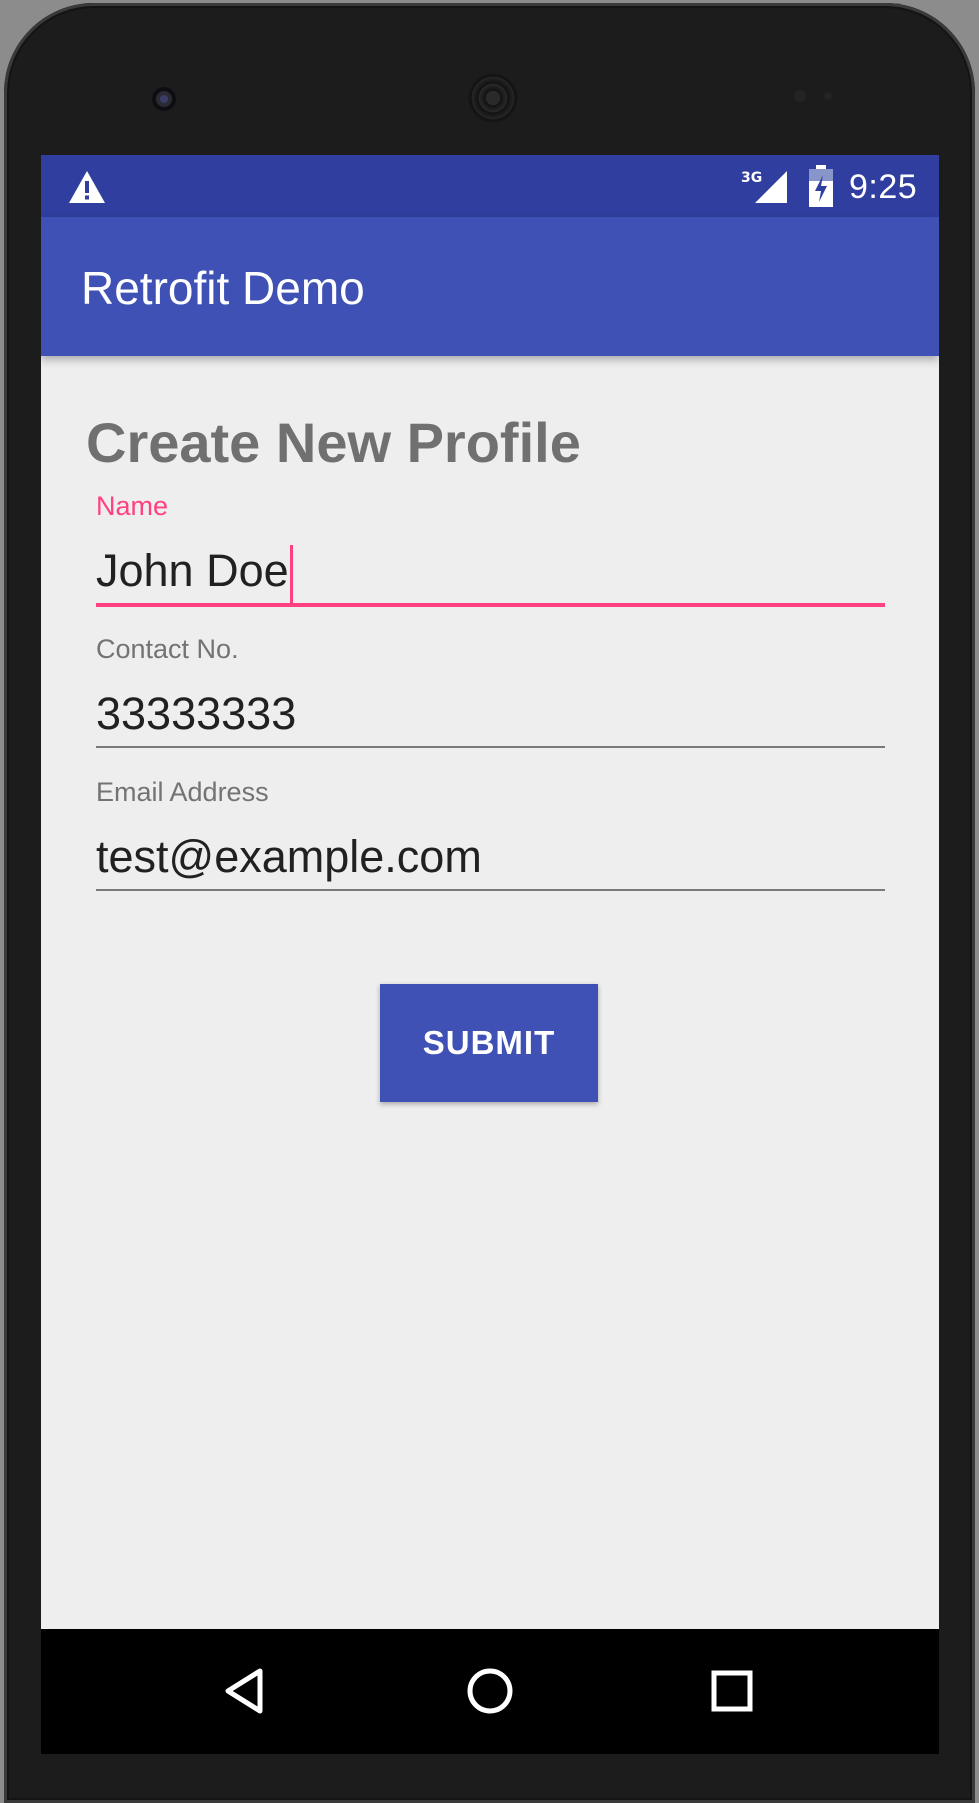 This screenshot has height=1803, width=979. I want to click on email-field-label: Email Address, so click(182, 792).